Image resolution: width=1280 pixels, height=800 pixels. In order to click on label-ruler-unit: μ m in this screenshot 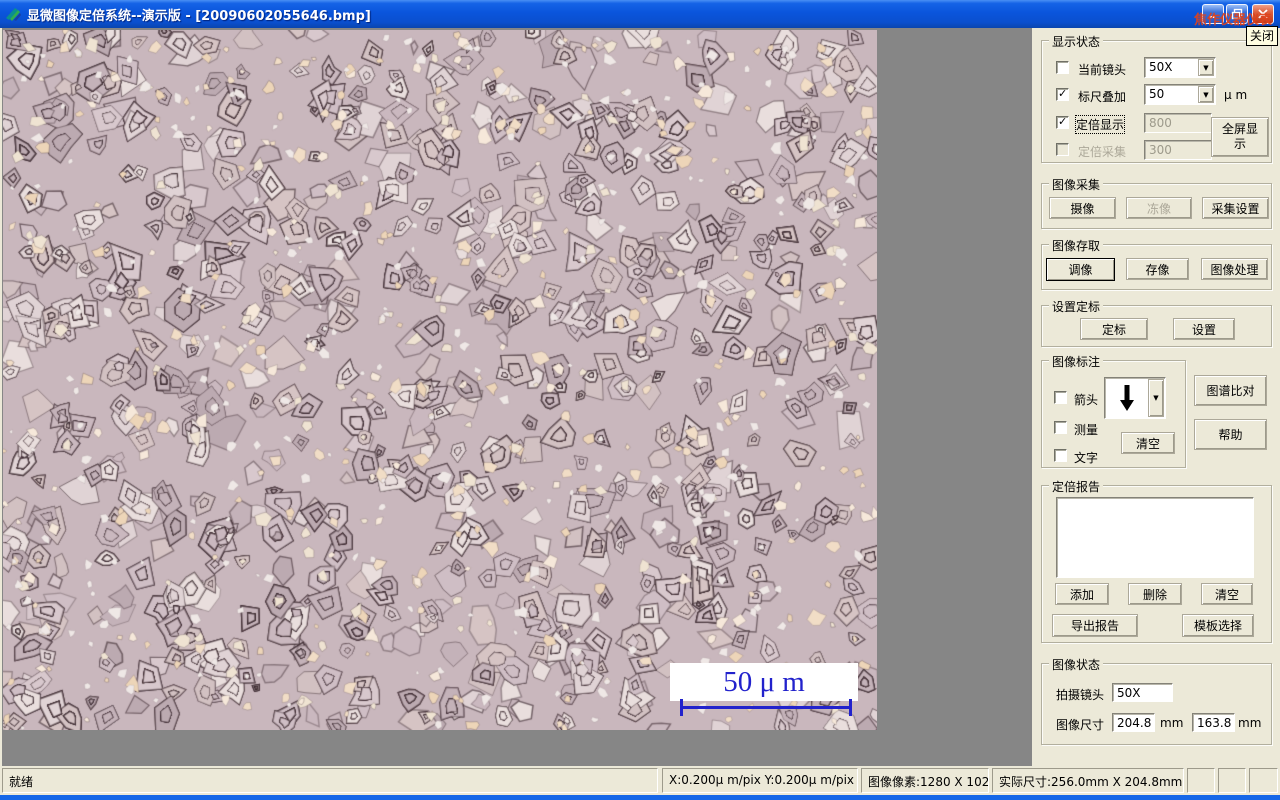, I will do `click(1236, 95)`.